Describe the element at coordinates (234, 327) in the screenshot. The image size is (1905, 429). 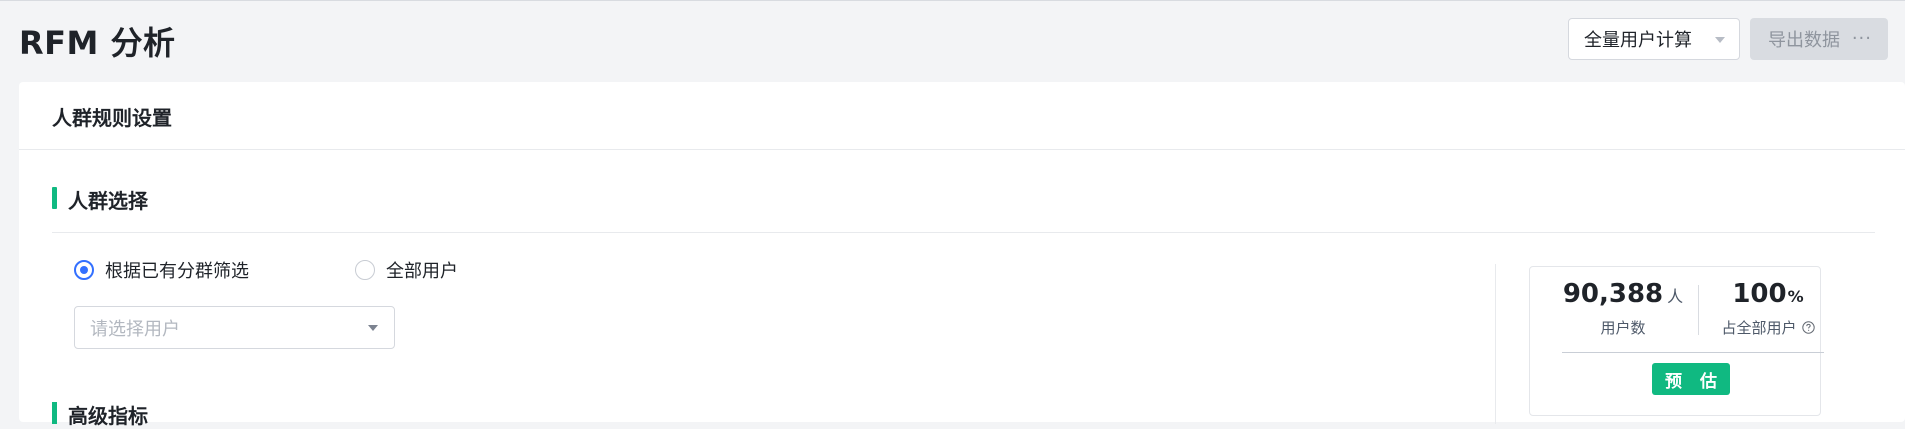
I see `user-group-select: 请选择用户` at that location.